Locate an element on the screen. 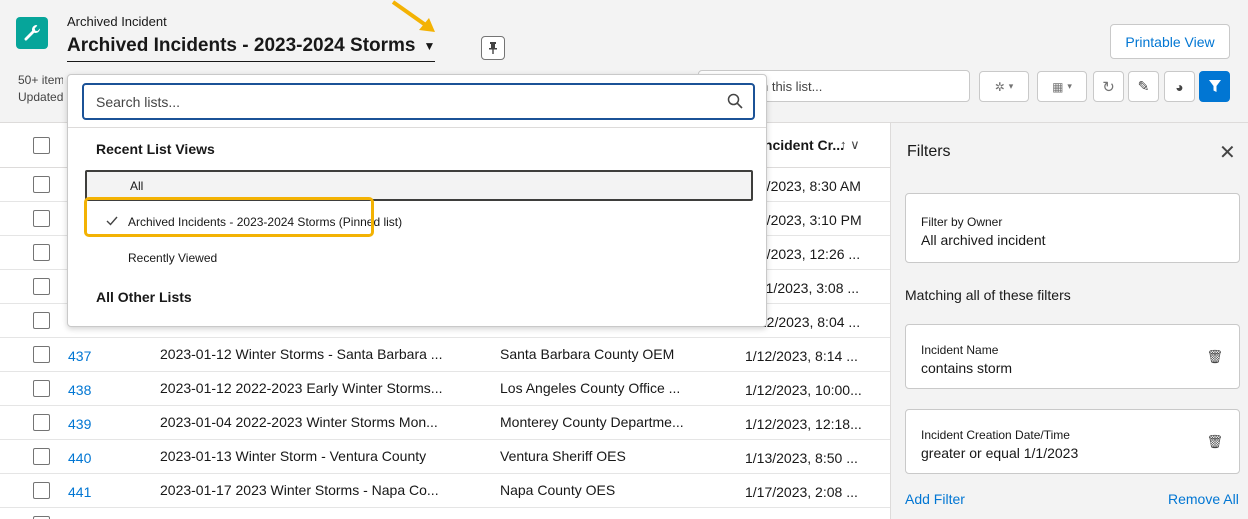 The height and width of the screenshot is (519, 1248). filter-value: contains storm is located at coordinates (967, 368).